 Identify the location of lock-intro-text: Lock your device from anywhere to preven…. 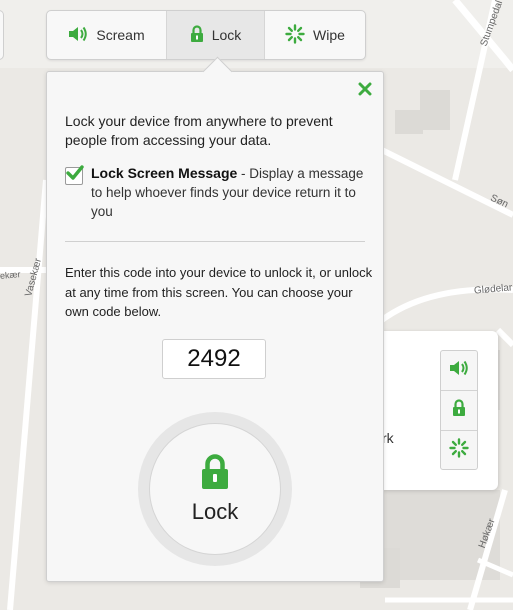
(199, 130).